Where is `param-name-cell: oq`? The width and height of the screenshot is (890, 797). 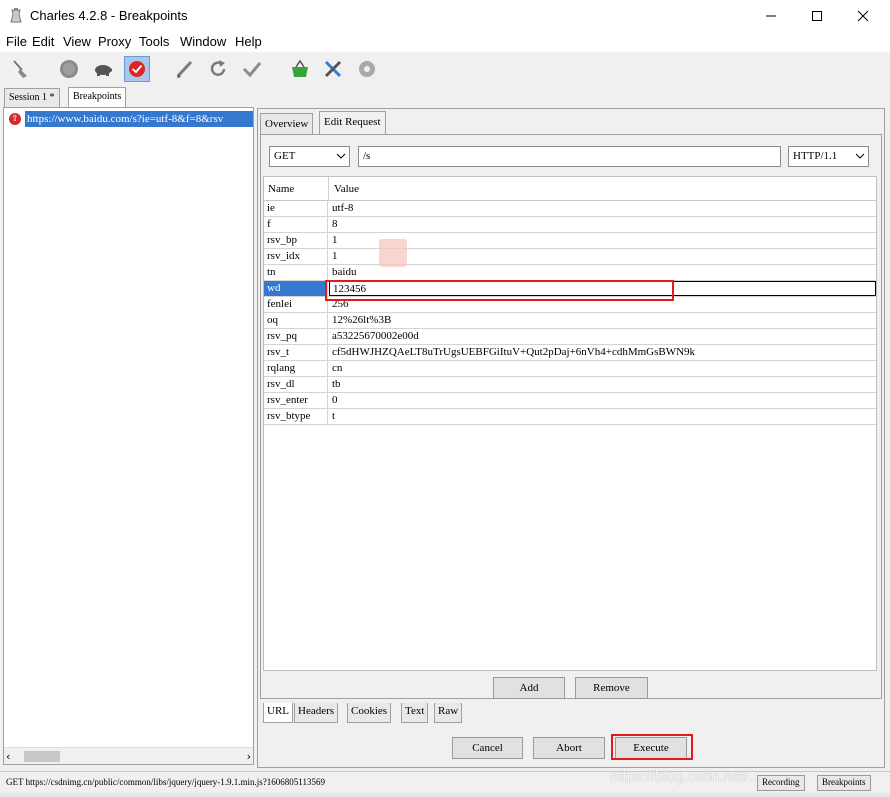
param-name-cell: oq is located at coordinates (296, 320).